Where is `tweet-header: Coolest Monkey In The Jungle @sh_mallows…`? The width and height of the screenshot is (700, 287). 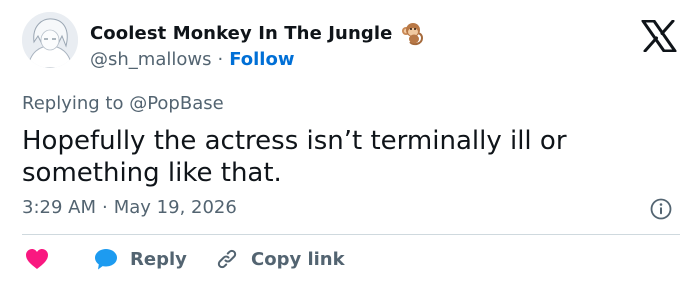
tweet-header: Coolest Monkey In The Jungle @sh_mallows… is located at coordinates (258, 45).